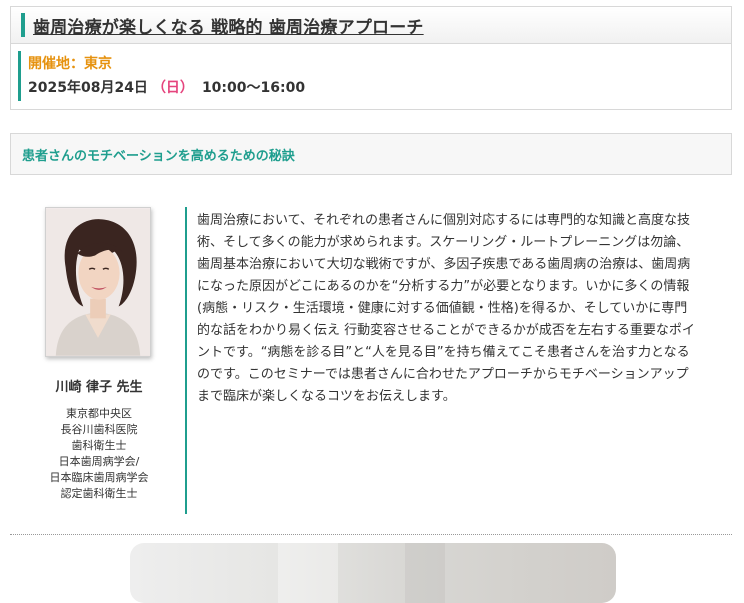  I want to click on day-of-week: （日）, so click(172, 88).